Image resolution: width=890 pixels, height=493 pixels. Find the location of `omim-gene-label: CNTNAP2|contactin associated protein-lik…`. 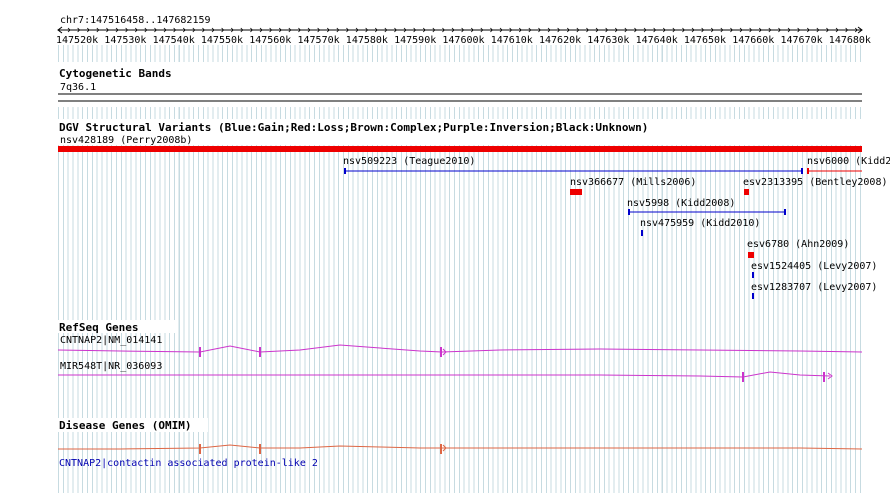

omim-gene-label: CNTNAP2|contactin associated protein-lik… is located at coordinates (188, 463).